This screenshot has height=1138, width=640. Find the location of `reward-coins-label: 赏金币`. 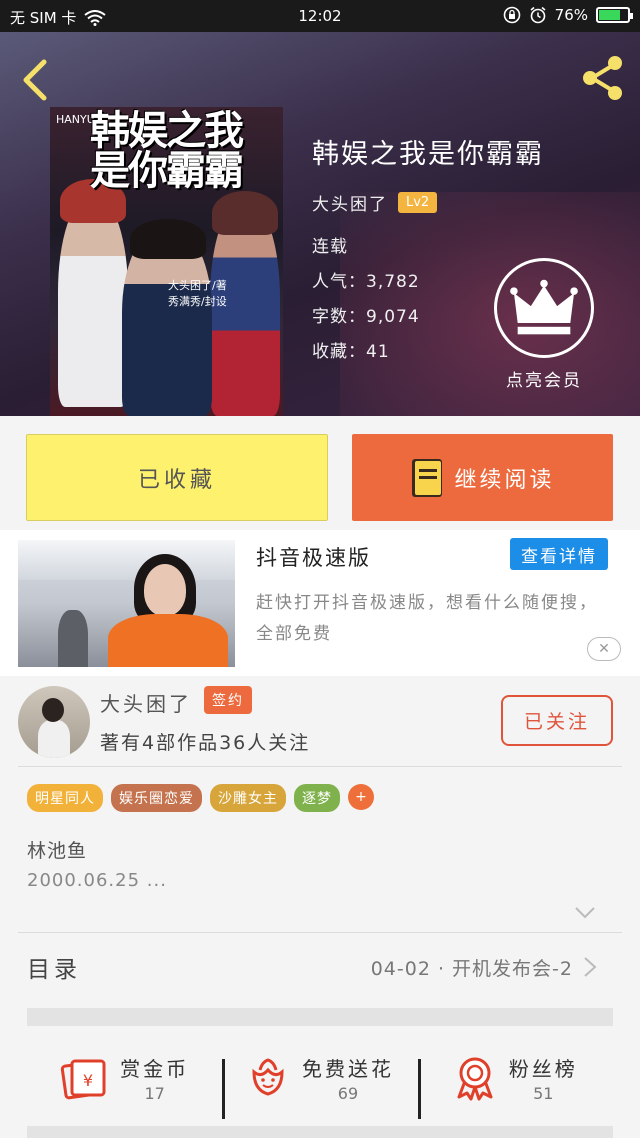

reward-coins-label: 赏金币 is located at coordinates (155, 1069).